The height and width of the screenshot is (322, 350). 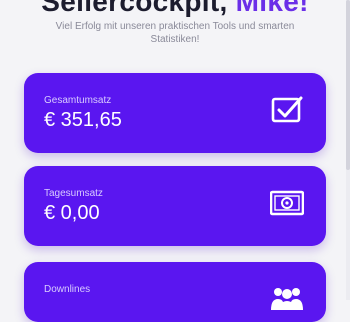 I want to click on card-label: Gesamtumsatz, so click(x=78, y=100).